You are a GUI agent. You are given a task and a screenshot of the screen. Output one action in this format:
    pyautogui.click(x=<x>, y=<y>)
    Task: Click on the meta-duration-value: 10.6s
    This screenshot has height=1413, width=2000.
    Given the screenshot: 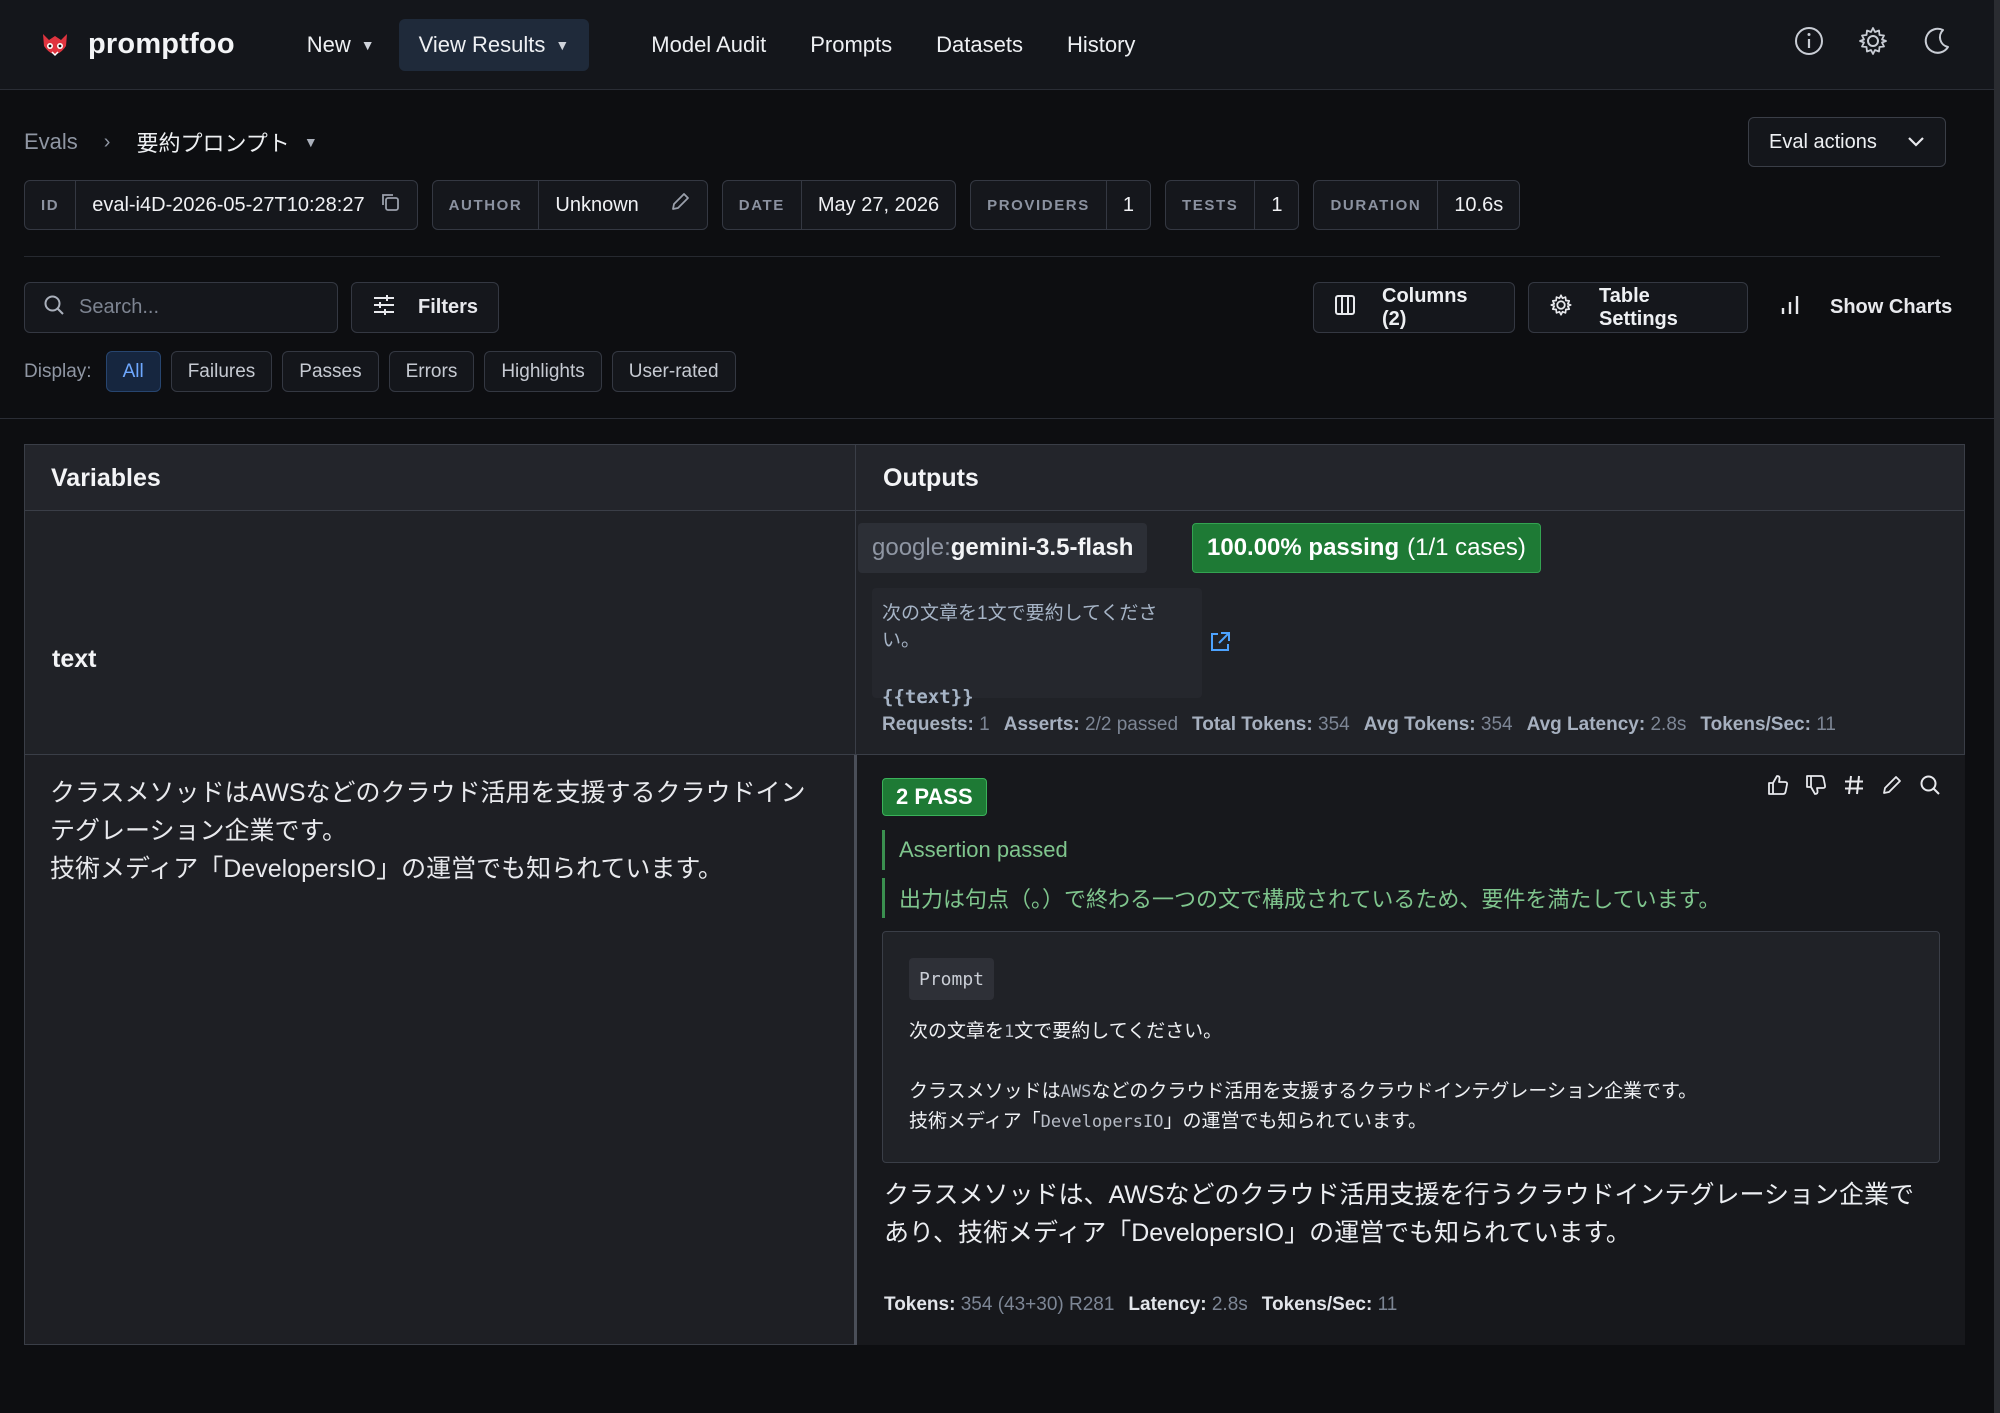 What is the action you would take?
    pyautogui.click(x=1479, y=204)
    